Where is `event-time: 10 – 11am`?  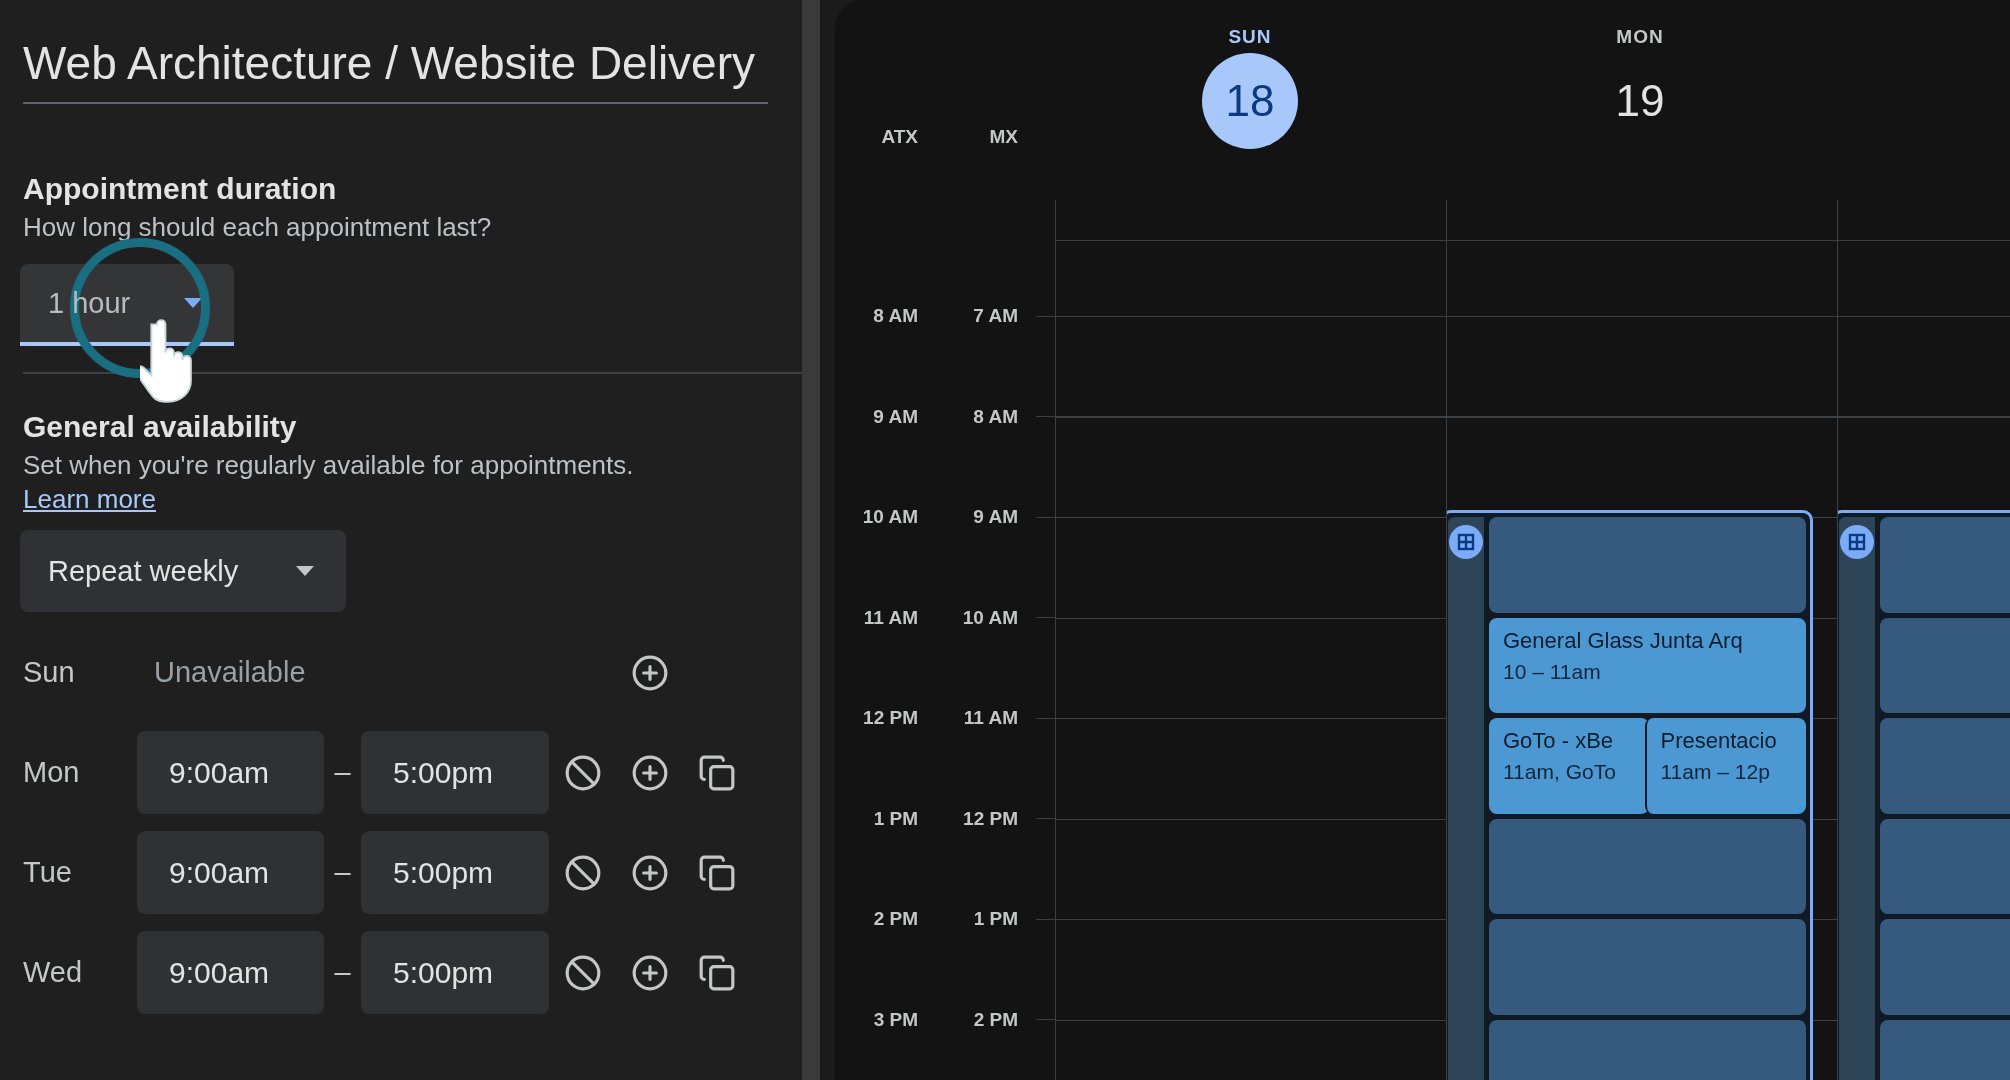 event-time: 10 – 11am is located at coordinates (1552, 671).